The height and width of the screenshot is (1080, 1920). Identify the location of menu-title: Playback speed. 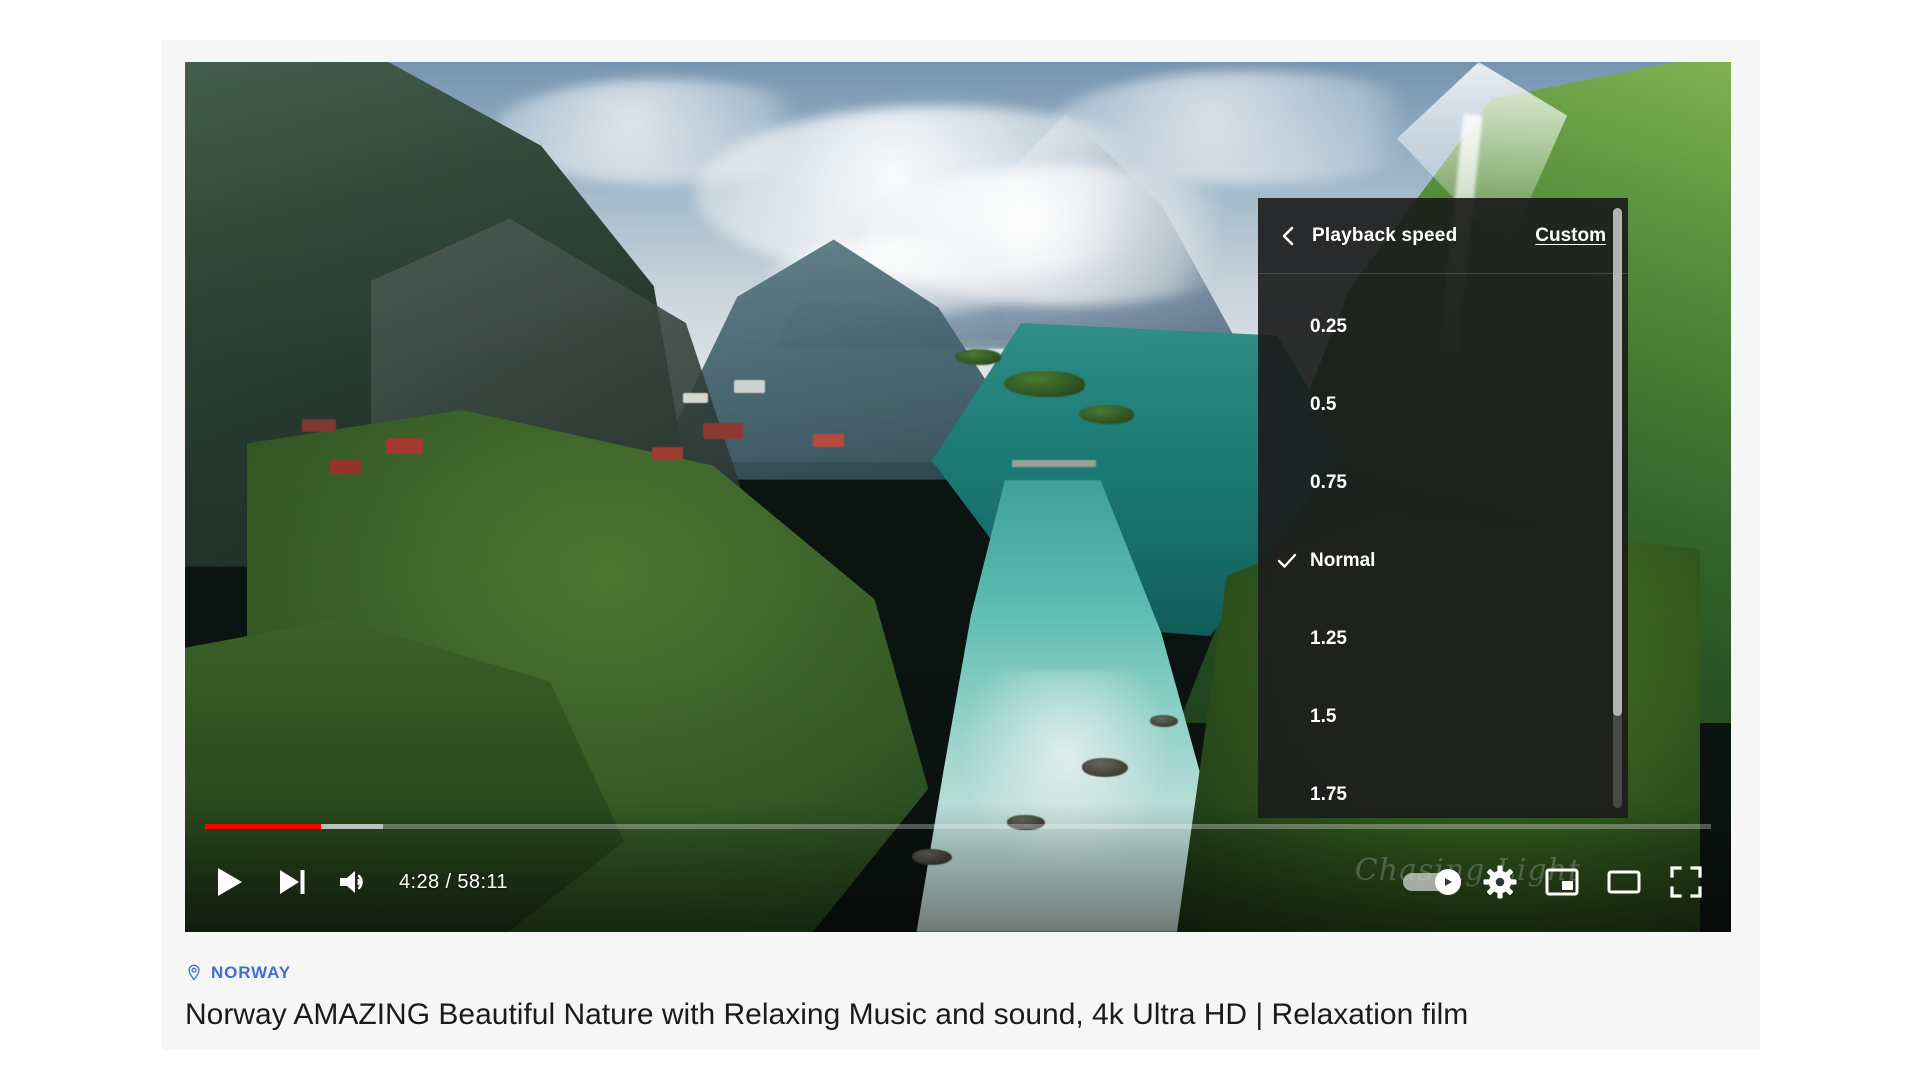
(1385, 235).